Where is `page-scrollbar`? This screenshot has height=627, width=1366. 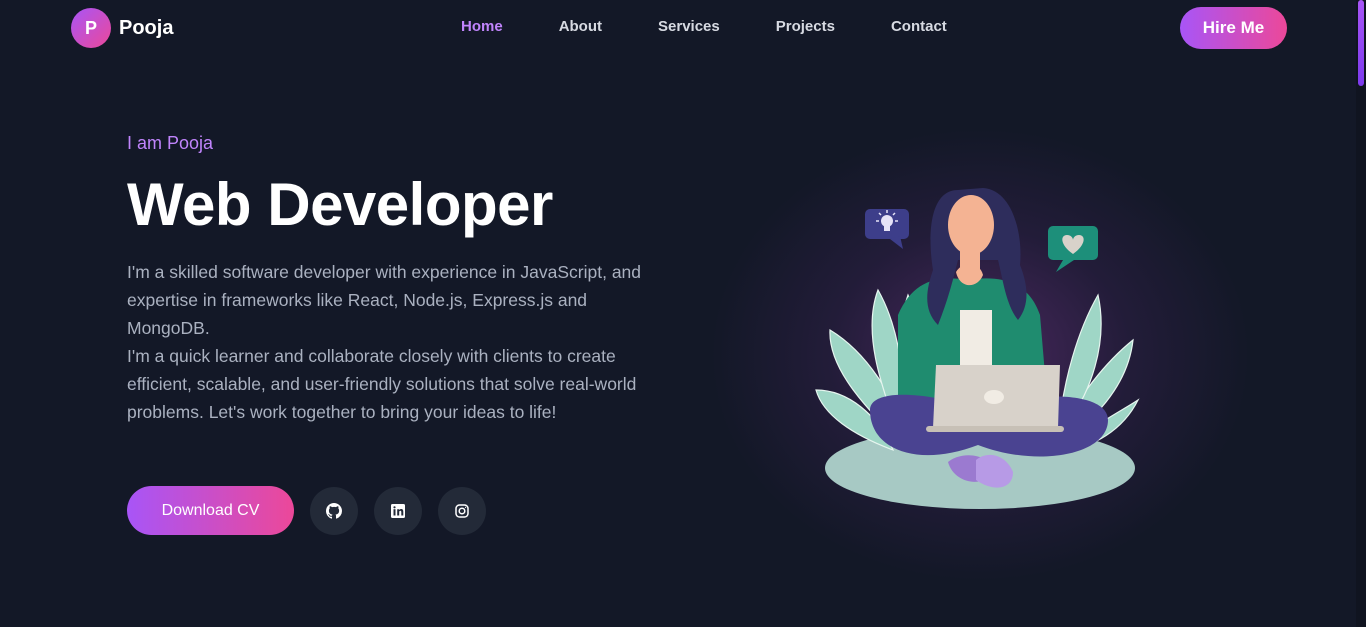 page-scrollbar is located at coordinates (1361, 313).